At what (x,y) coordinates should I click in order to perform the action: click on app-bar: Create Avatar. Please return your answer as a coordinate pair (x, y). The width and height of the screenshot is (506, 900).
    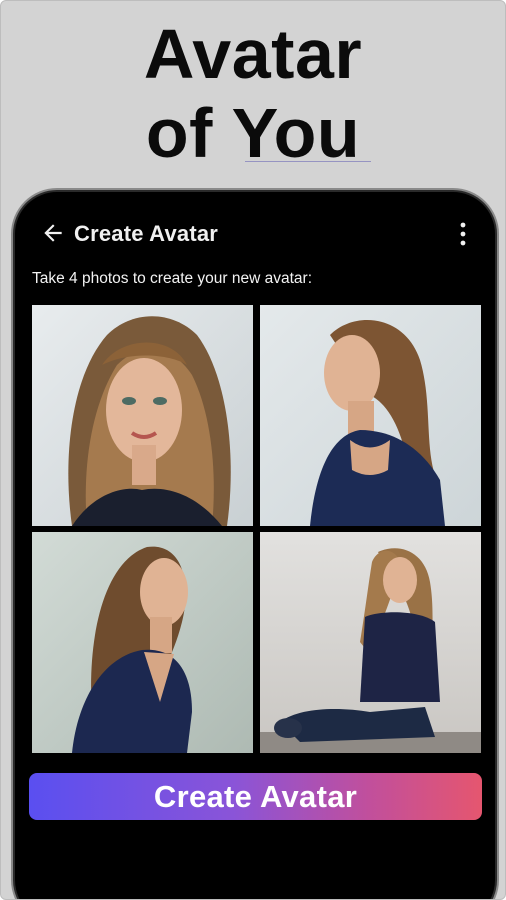
    Looking at the image, I should click on (255, 233).